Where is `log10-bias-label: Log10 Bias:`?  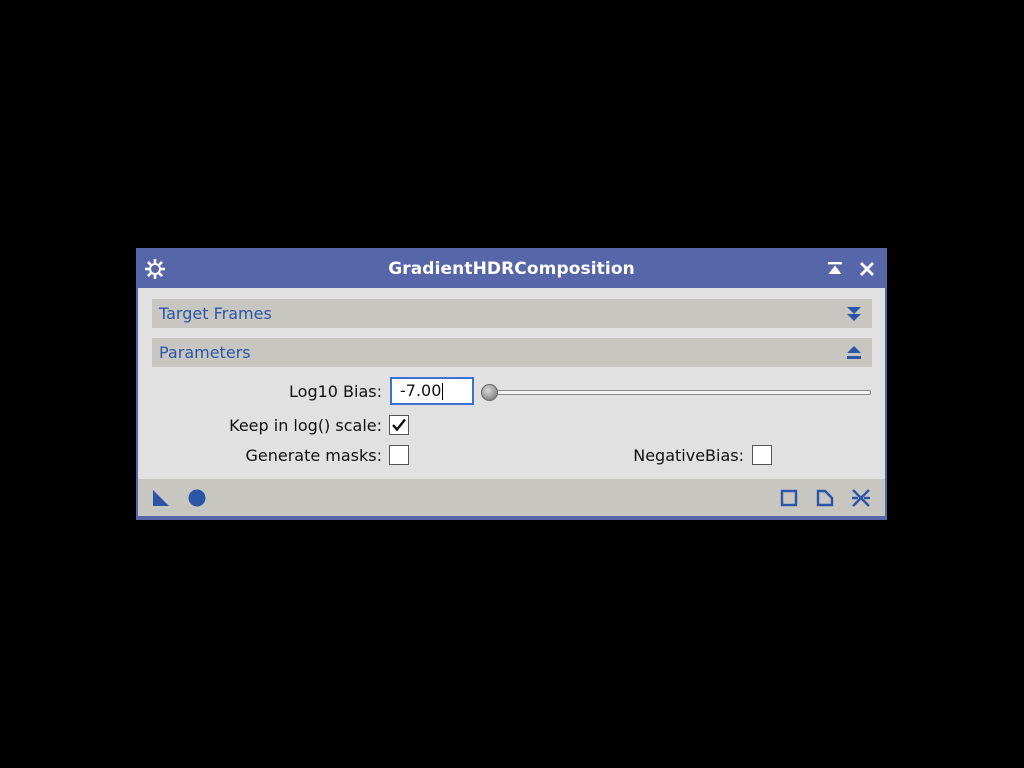
log10-bias-label: Log10 Bias: is located at coordinates (335, 391).